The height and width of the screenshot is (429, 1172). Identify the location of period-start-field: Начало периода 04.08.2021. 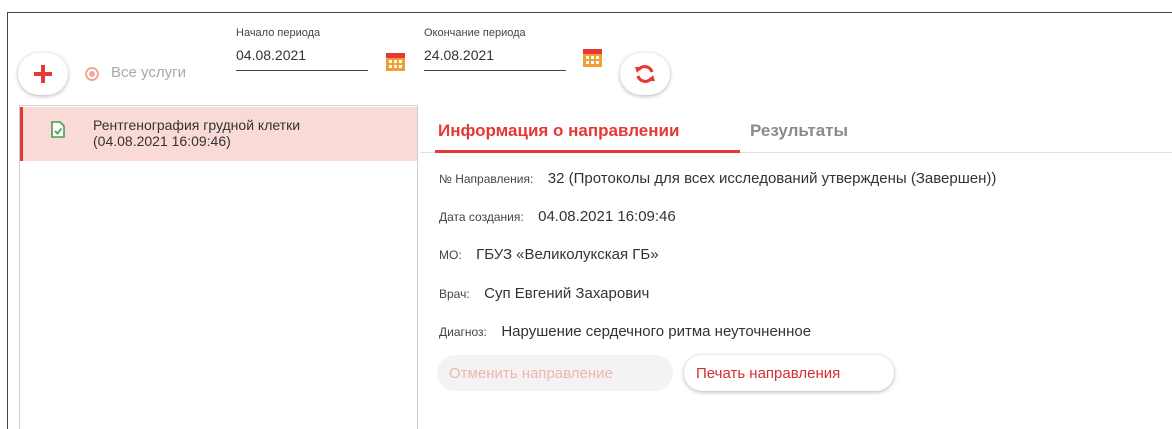
(302, 49).